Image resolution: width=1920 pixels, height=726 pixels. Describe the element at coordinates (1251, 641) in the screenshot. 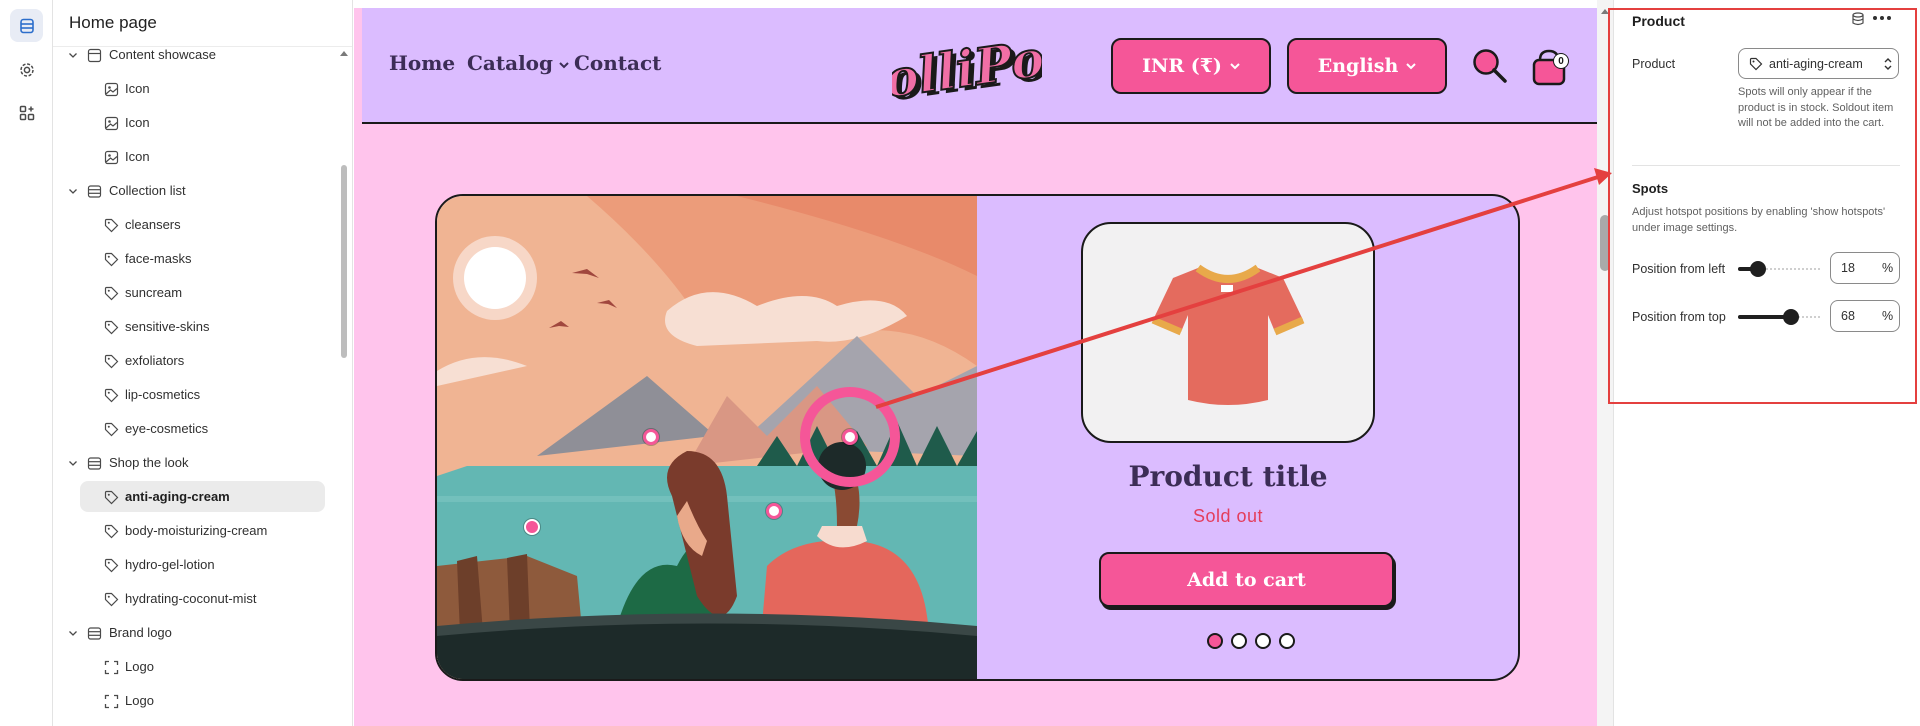

I see `slide-dots` at that location.